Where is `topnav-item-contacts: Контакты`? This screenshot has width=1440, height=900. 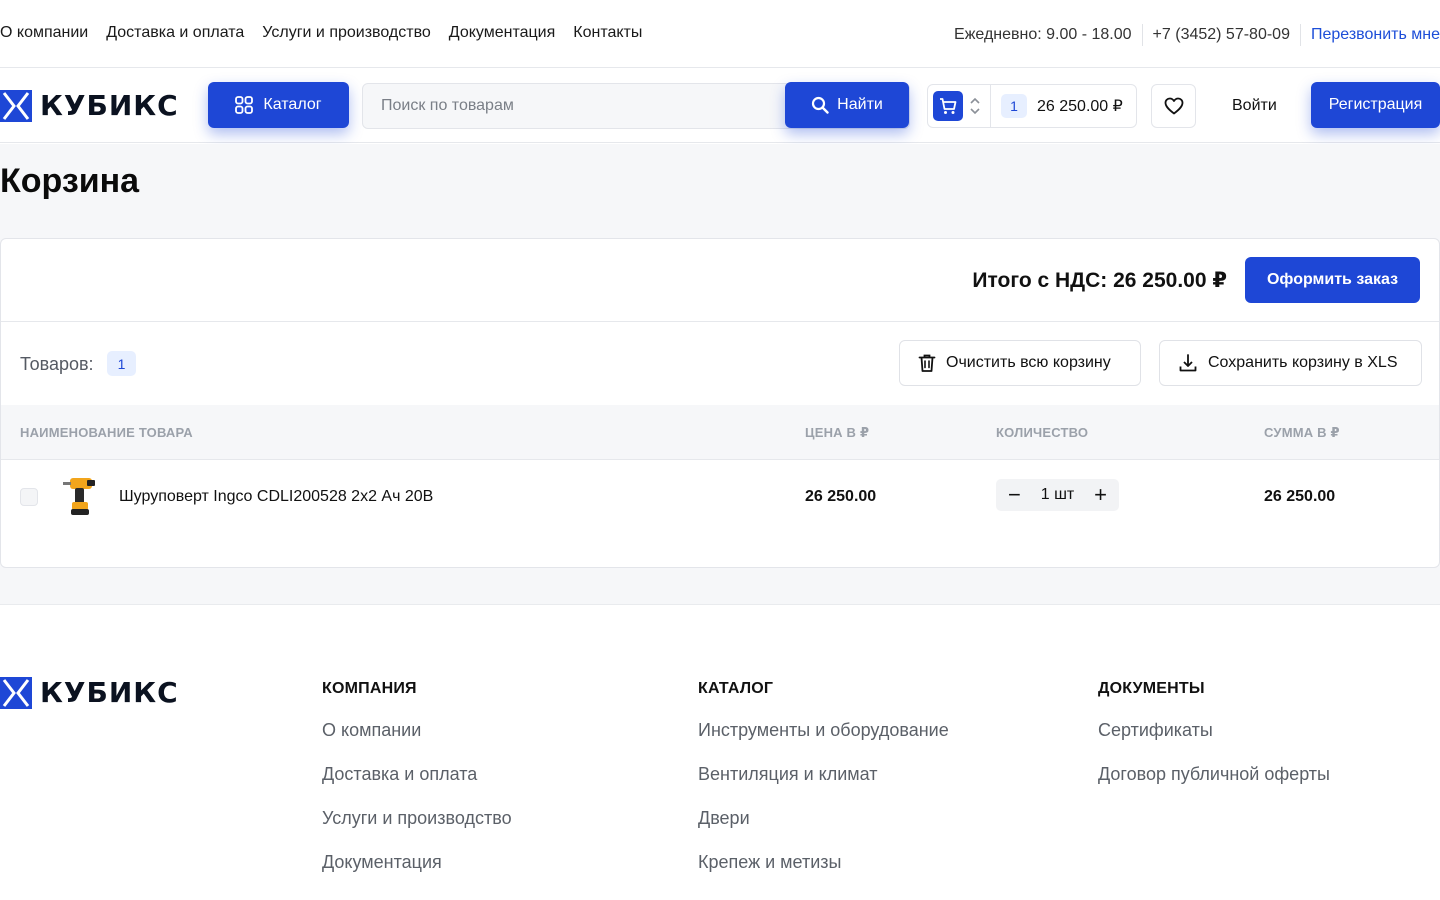
topnav-item-contacts: Контакты is located at coordinates (607, 33).